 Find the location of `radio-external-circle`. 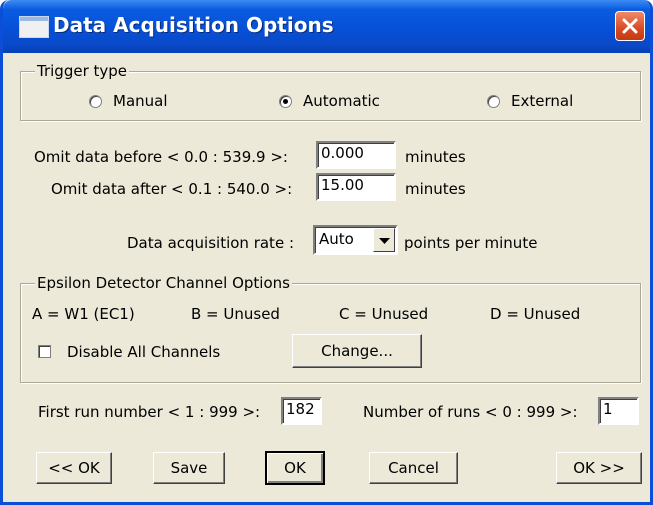

radio-external-circle is located at coordinates (493, 101).